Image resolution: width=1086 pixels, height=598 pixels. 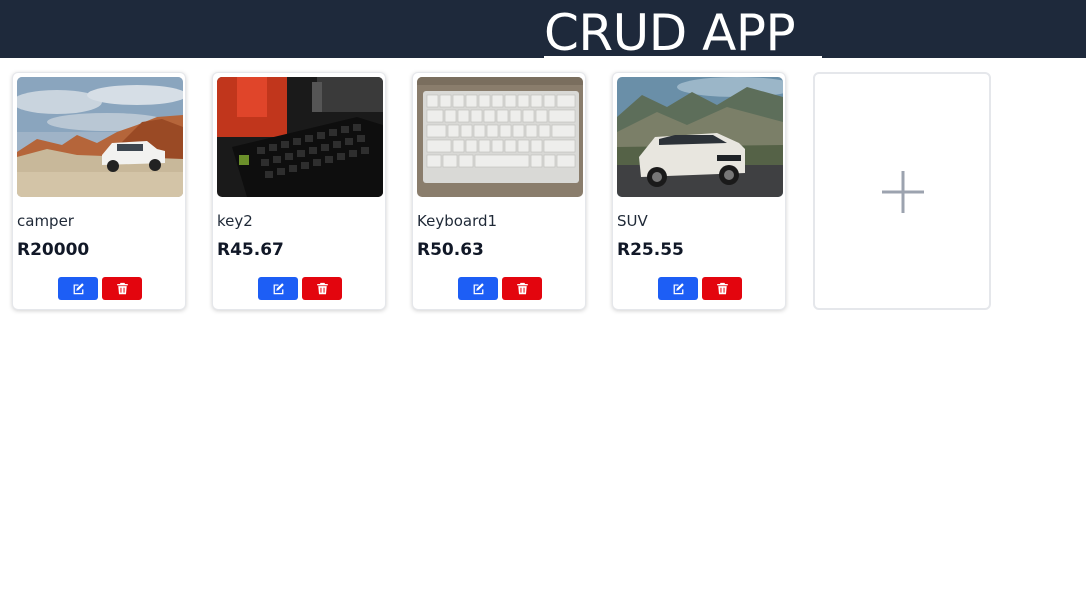 What do you see at coordinates (45, 221) in the screenshot?
I see `product-name: camper` at bounding box center [45, 221].